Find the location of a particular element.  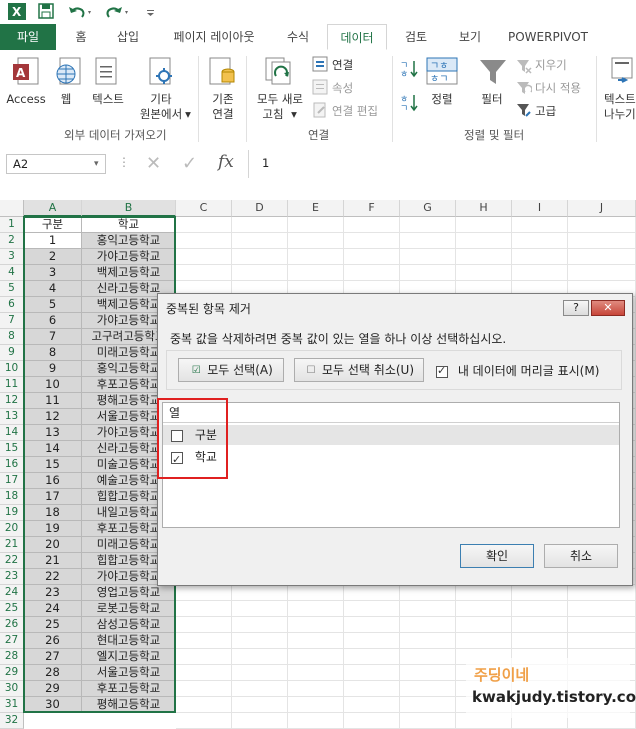

tab-review: 검토 is located at coordinates (416, 37).